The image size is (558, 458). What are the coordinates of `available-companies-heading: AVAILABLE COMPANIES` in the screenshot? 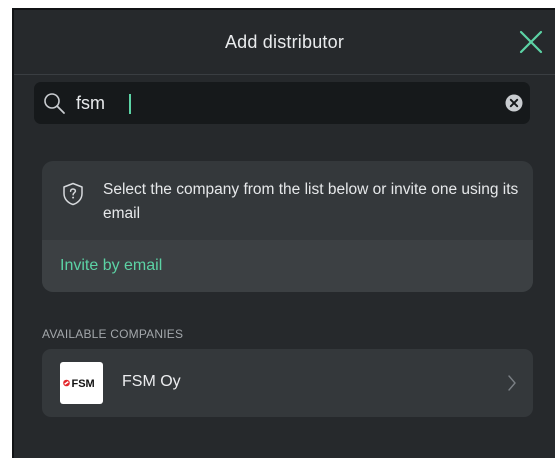 It's located at (113, 334).